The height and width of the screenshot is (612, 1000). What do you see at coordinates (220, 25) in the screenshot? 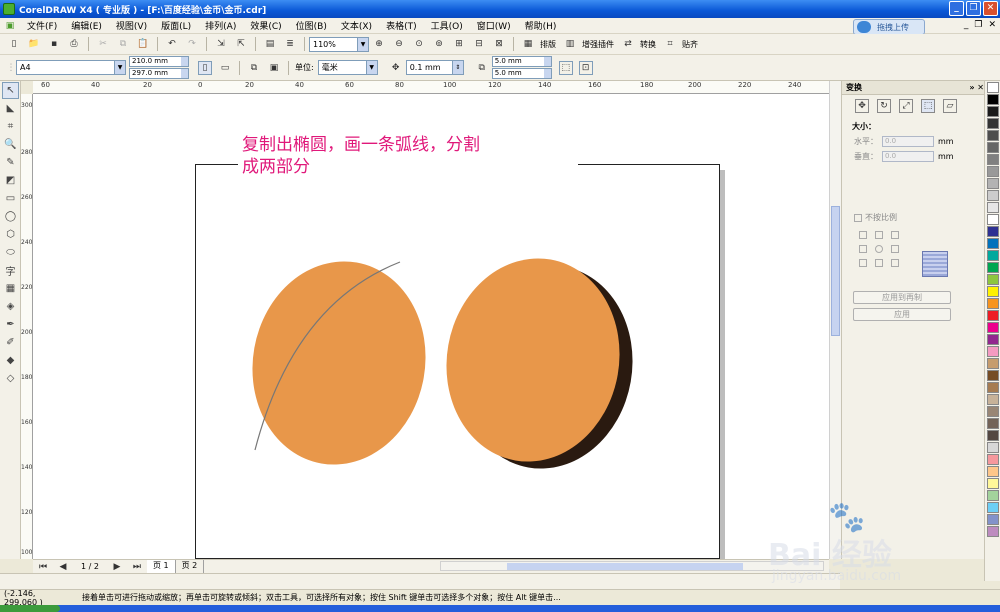
I see `menu-arrange: 排列(A)` at bounding box center [220, 25].